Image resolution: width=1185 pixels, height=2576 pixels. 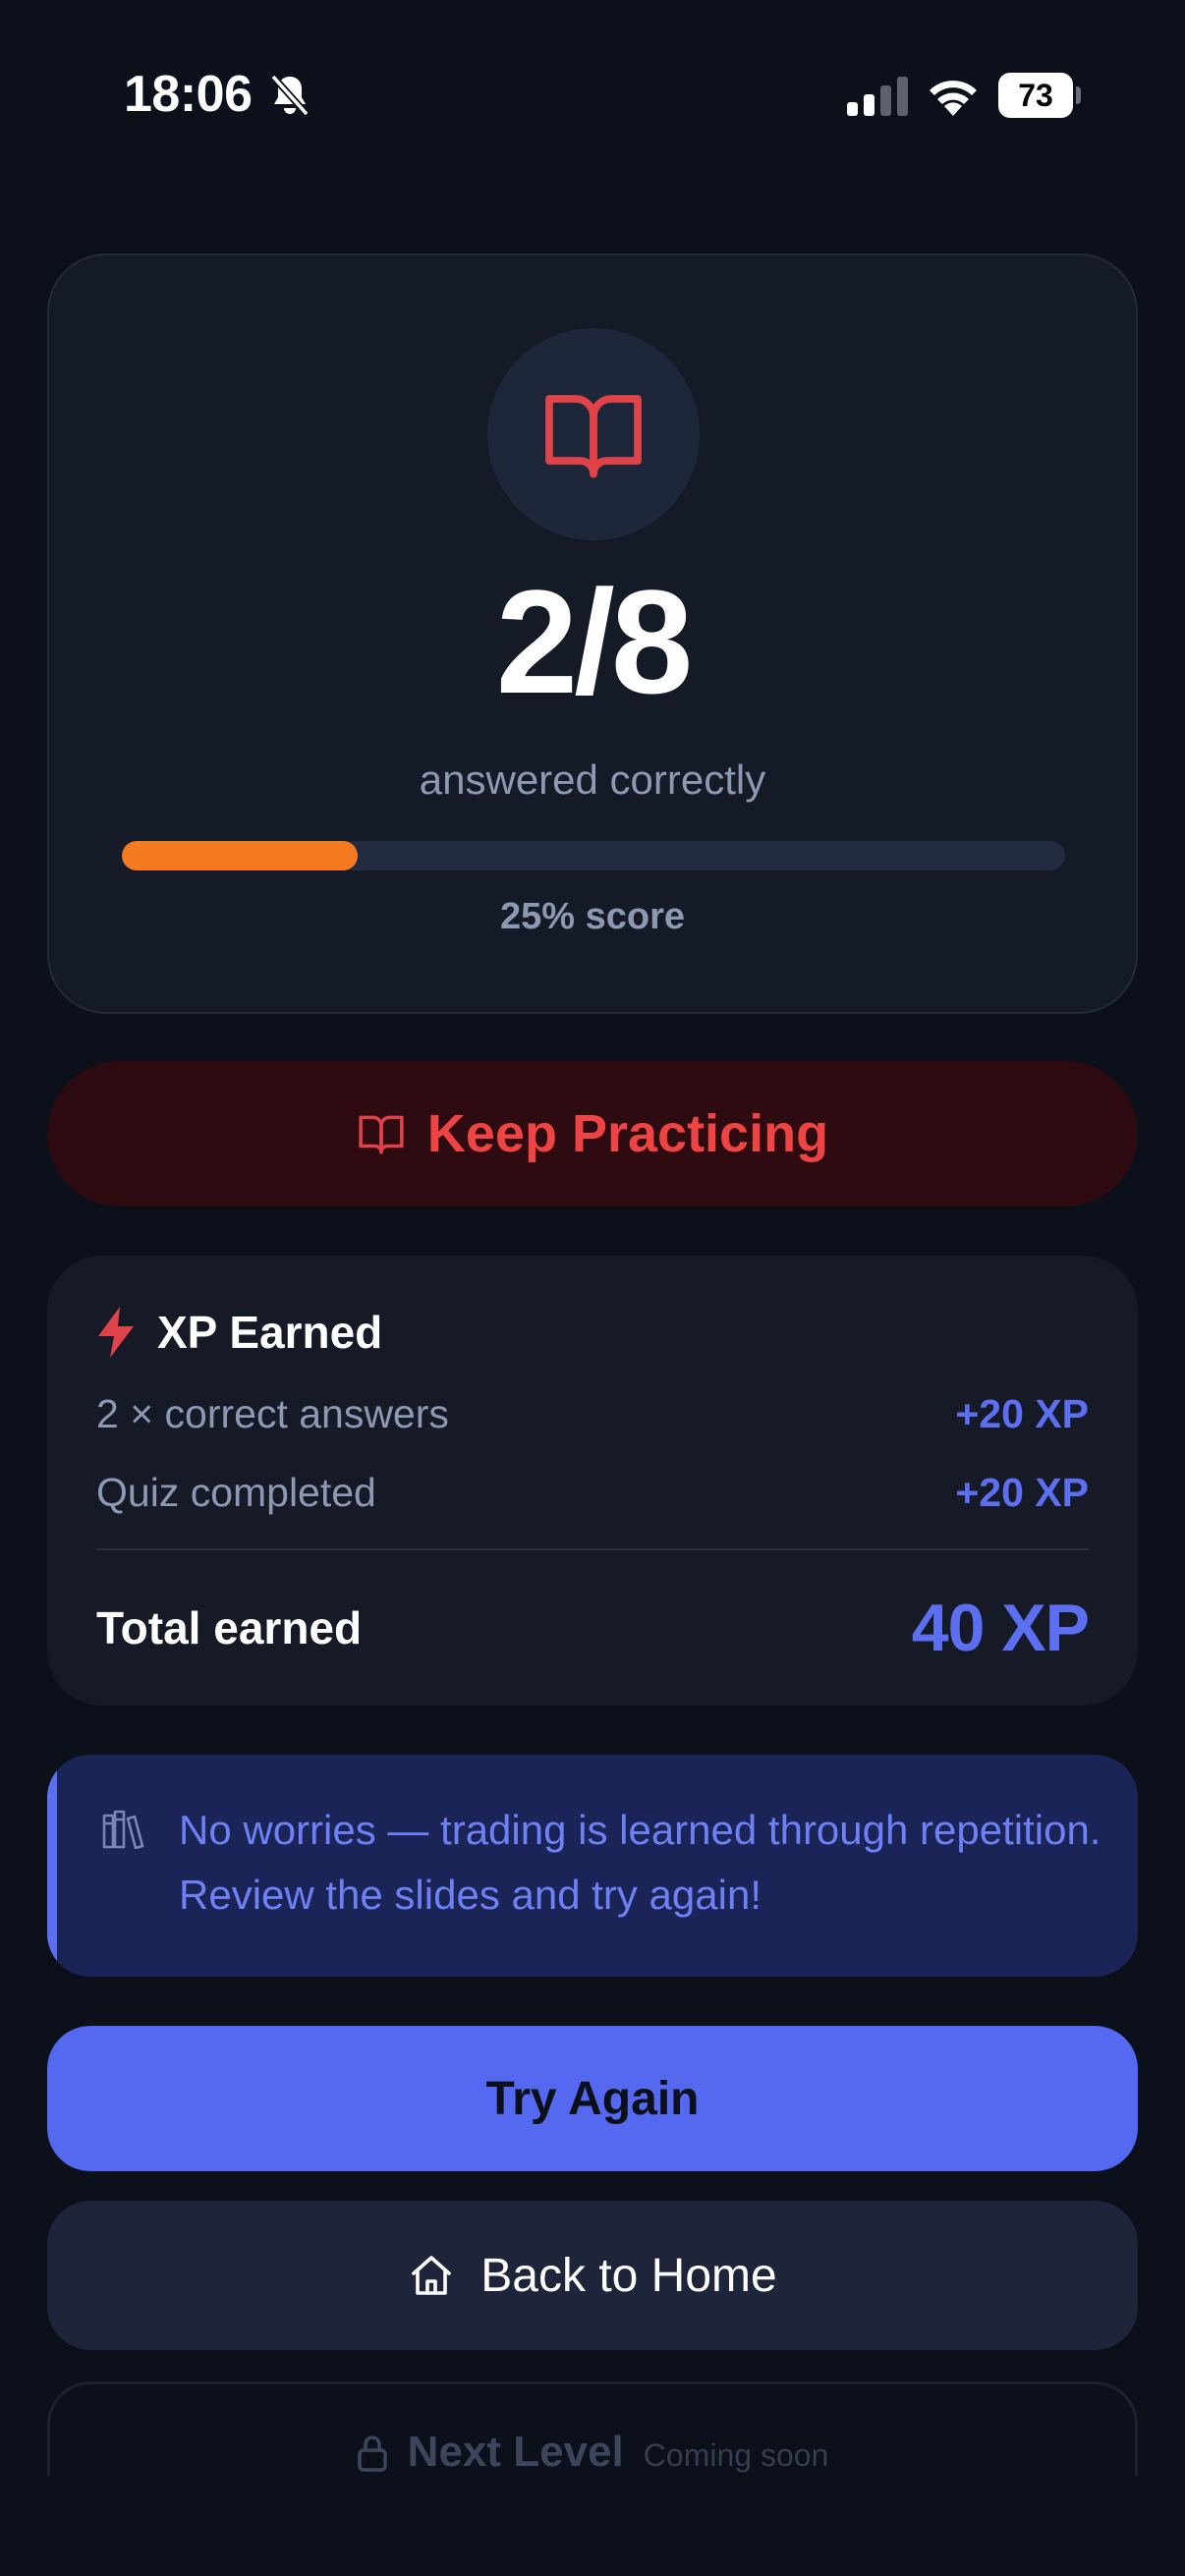 What do you see at coordinates (1001, 1628) in the screenshot?
I see `xp-total-value: 40 XP` at bounding box center [1001, 1628].